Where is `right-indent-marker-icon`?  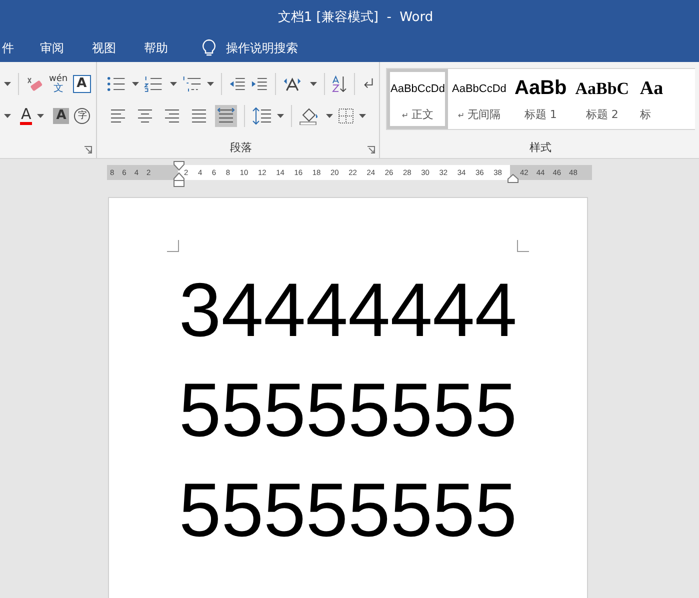 right-indent-marker-icon is located at coordinates (513, 178).